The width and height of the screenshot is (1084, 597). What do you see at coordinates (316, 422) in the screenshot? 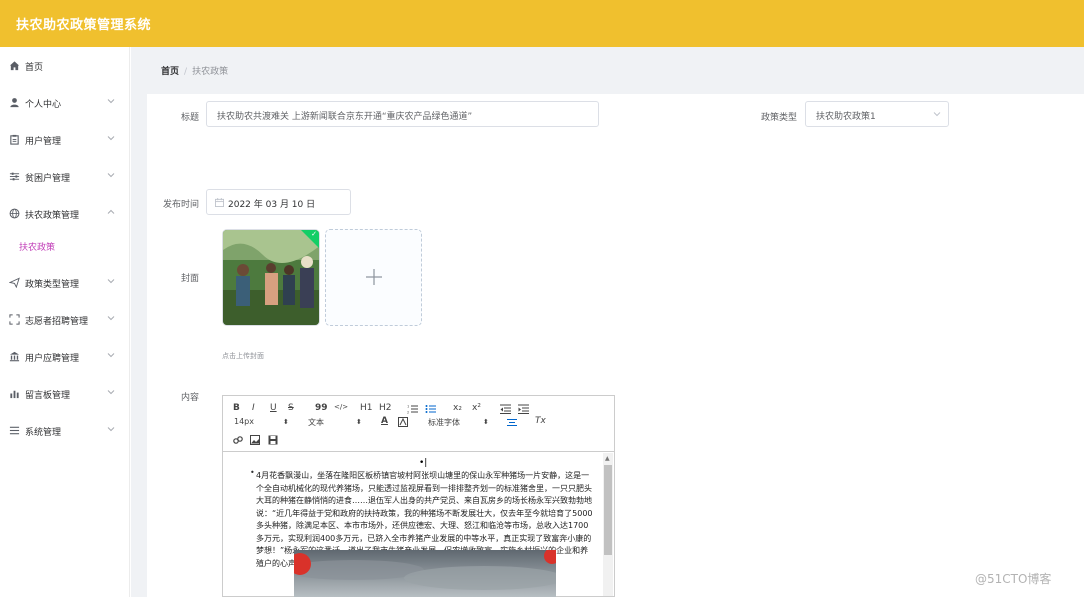
I see `header-select: 文本` at bounding box center [316, 422].